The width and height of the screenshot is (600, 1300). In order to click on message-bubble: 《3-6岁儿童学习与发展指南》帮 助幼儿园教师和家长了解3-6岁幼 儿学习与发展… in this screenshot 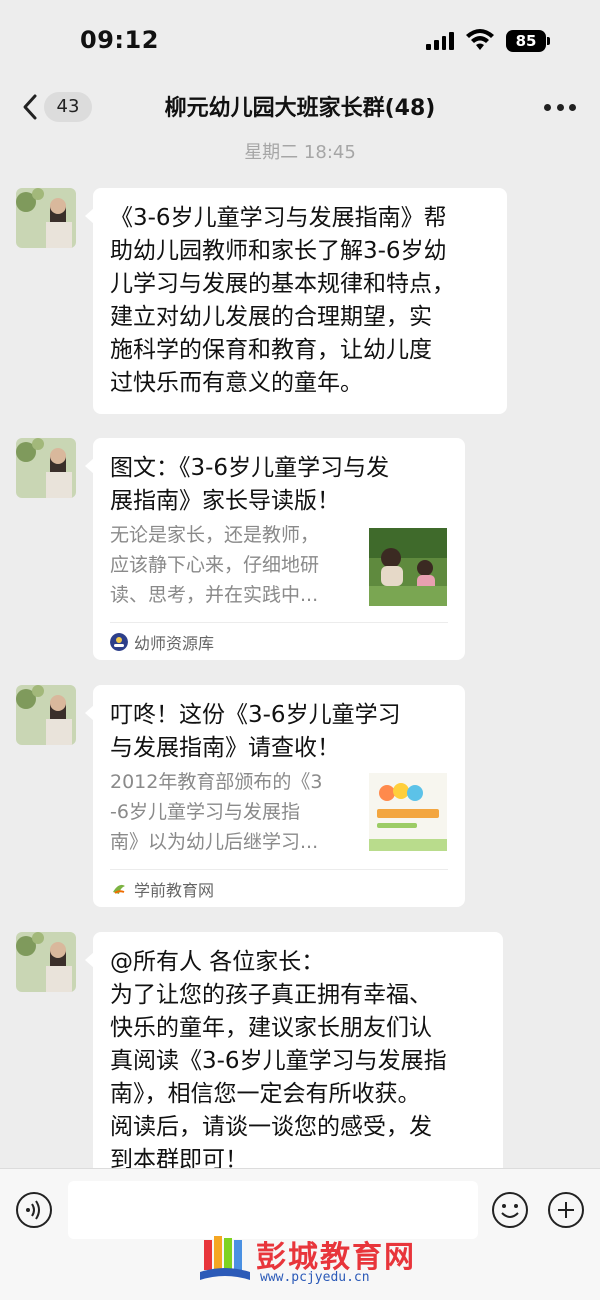, I will do `click(296, 301)`.